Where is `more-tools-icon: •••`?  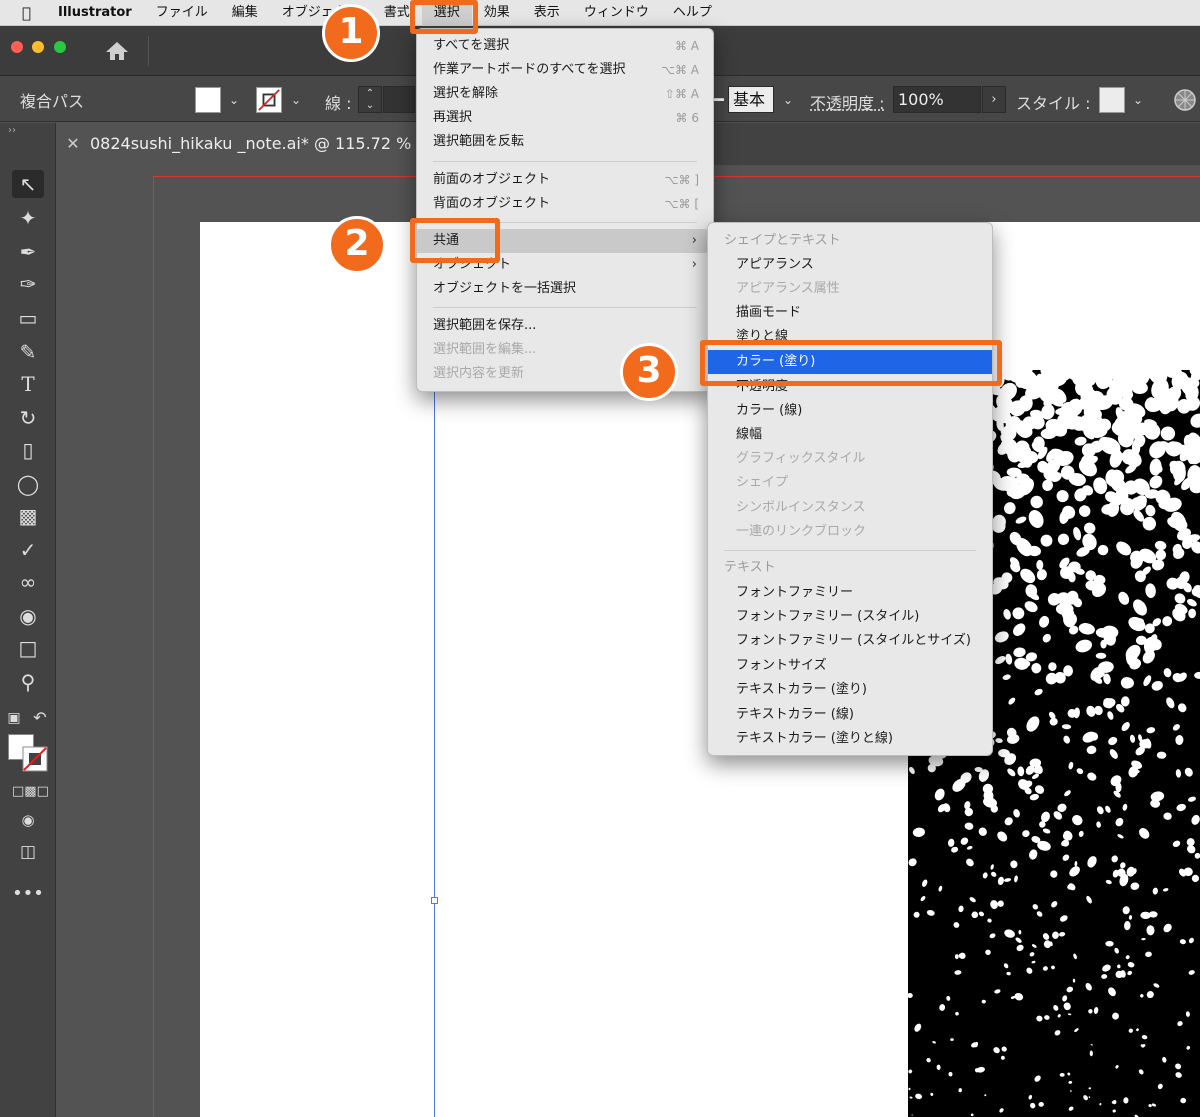 more-tools-icon: ••• is located at coordinates (28, 894).